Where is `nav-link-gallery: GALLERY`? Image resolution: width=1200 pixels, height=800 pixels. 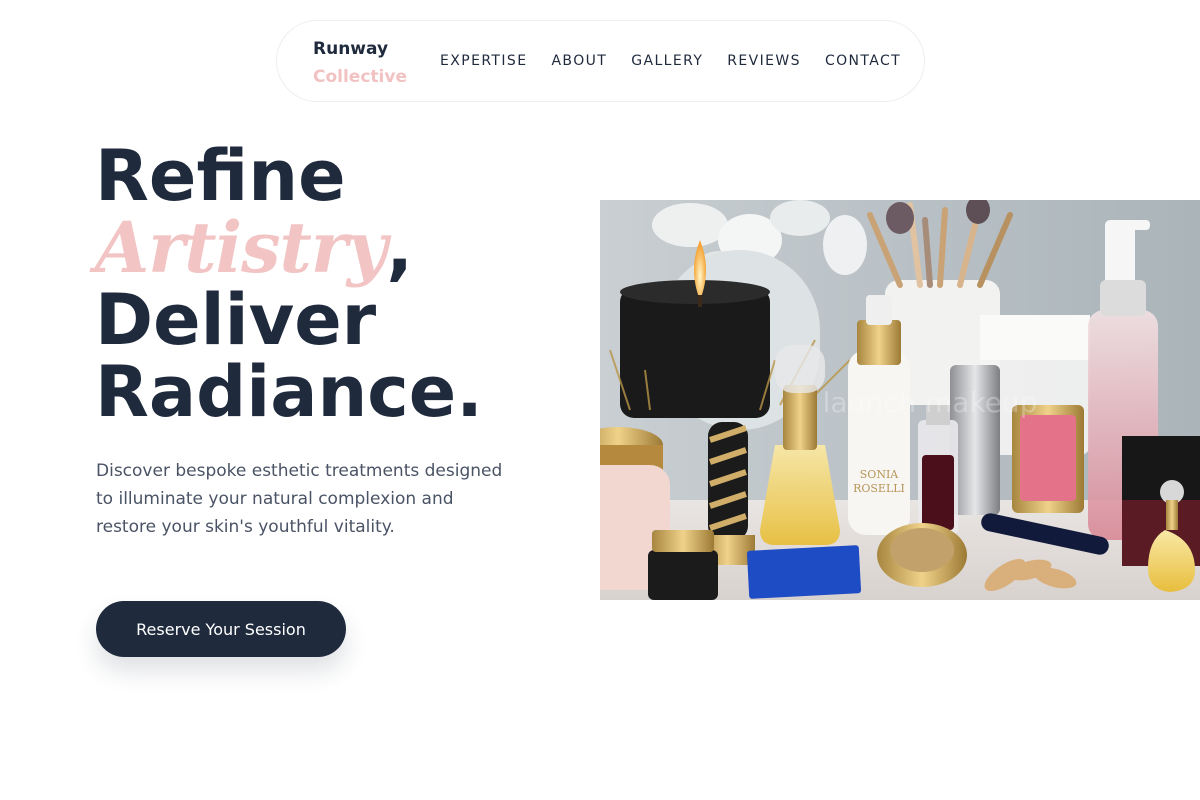 nav-link-gallery: GALLERY is located at coordinates (667, 61).